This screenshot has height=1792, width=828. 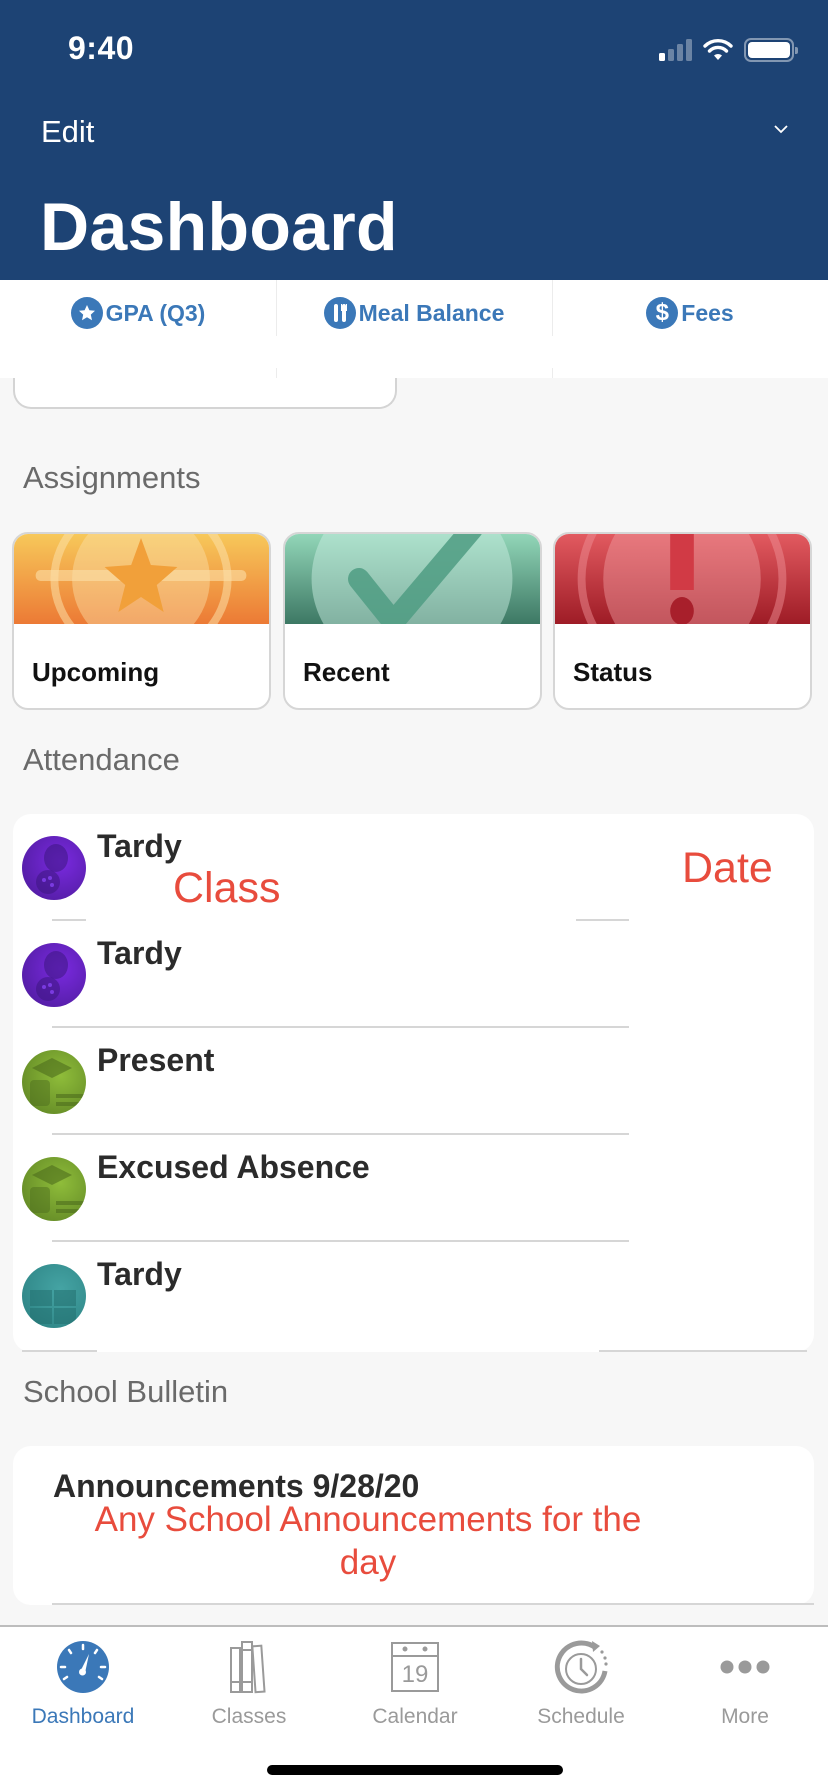 I want to click on tab-classes: Classes, so click(x=249, y=1687).